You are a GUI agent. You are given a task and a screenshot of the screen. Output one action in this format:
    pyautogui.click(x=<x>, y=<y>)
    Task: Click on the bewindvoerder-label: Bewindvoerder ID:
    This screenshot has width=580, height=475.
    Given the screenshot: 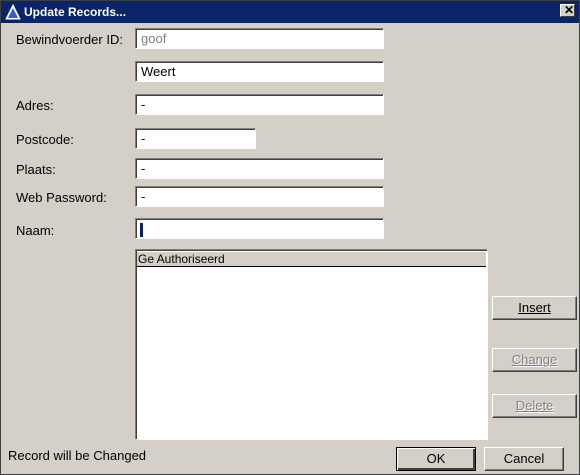 What is the action you would take?
    pyautogui.click(x=69, y=39)
    